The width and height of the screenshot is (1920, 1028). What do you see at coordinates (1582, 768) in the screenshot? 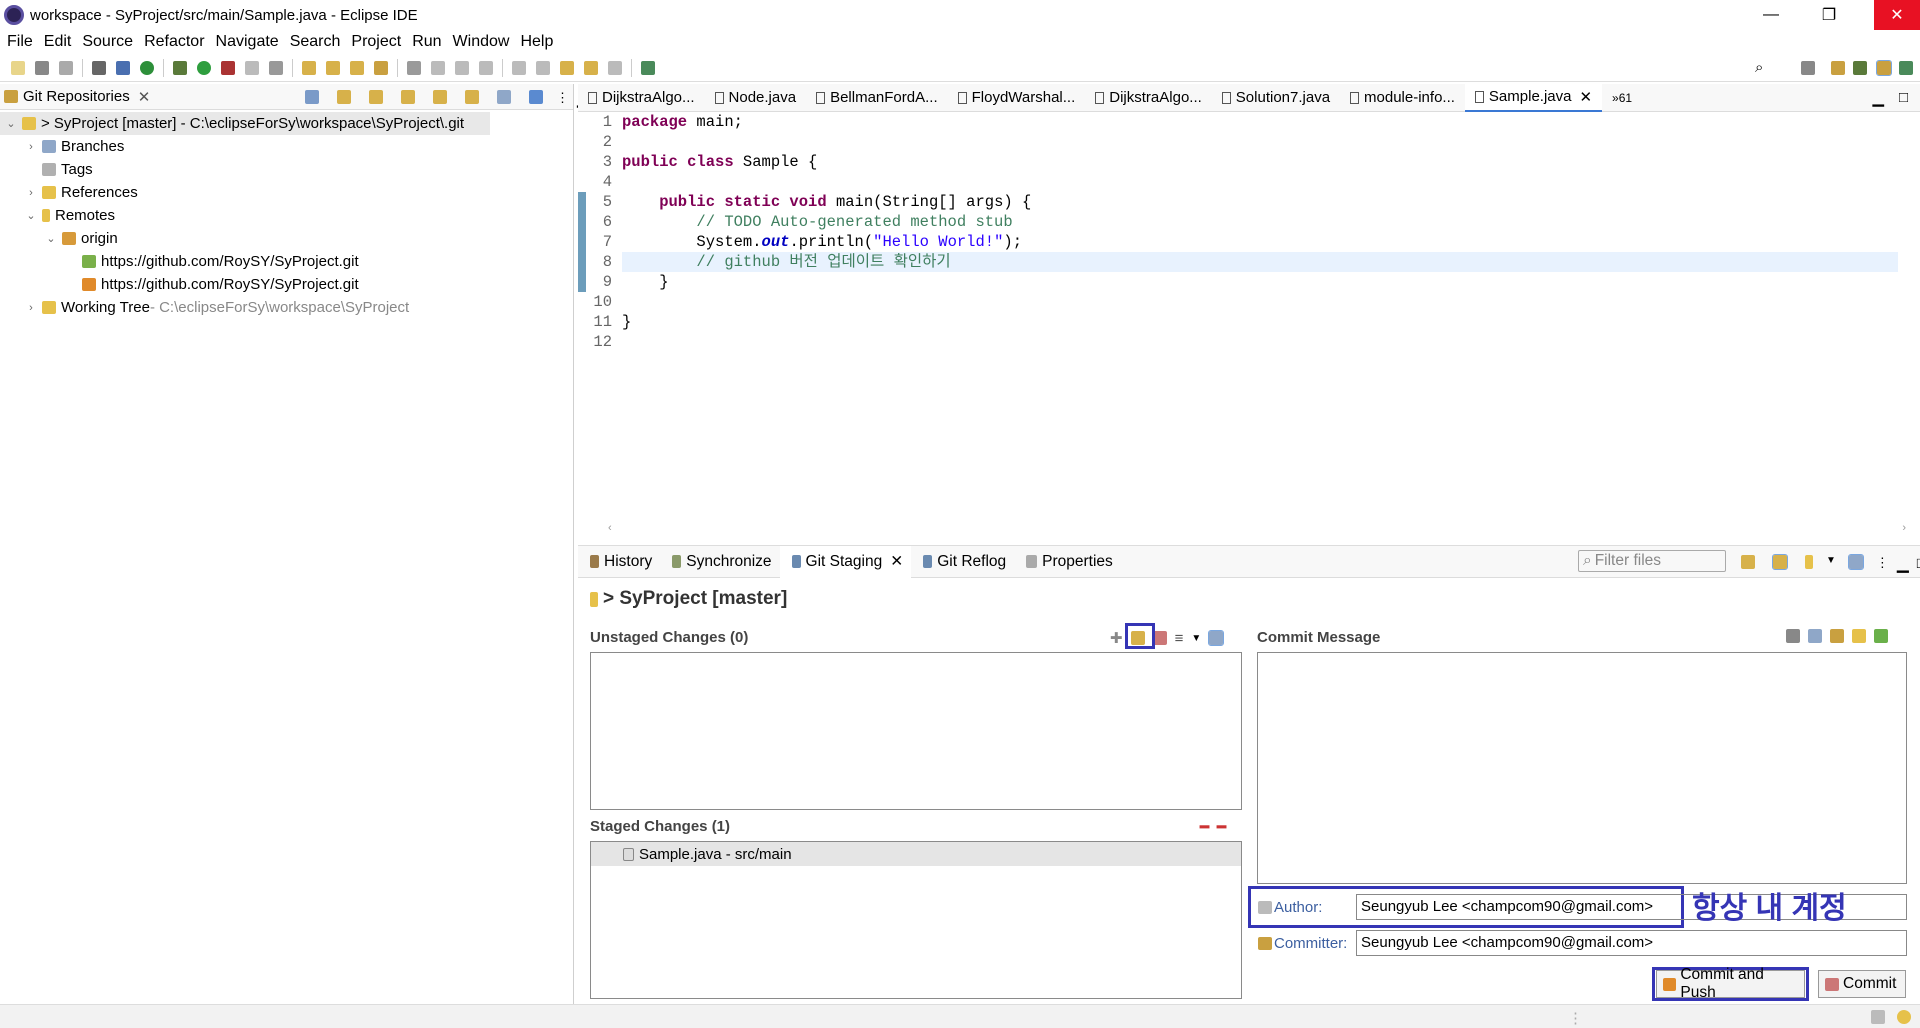
I see `commit-message-input` at bounding box center [1582, 768].